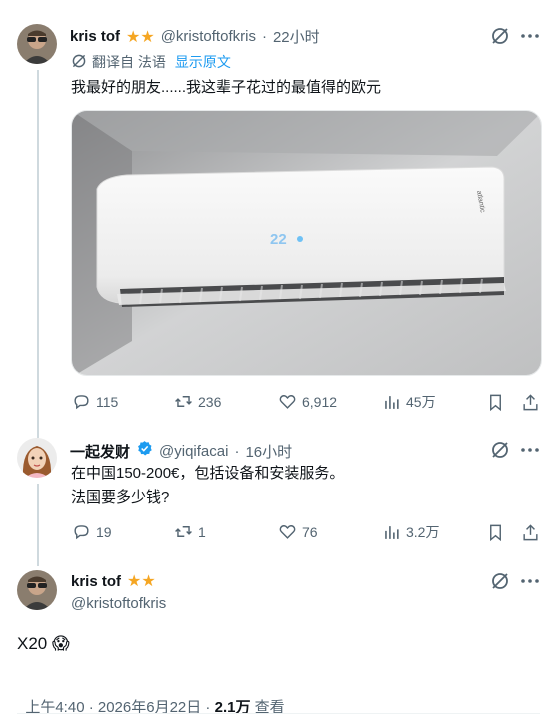  Describe the element at coordinates (43, 643) in the screenshot. I see `tweet-text: X20 😱` at that location.